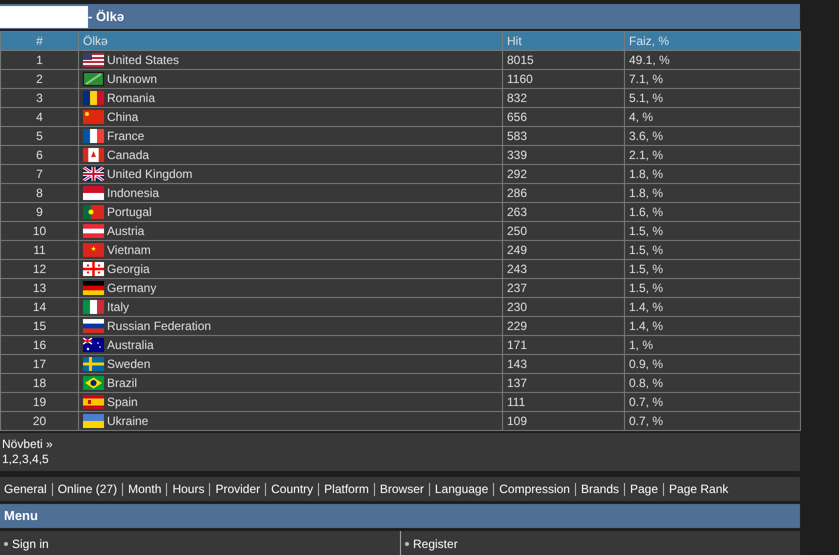 This screenshot has width=839, height=555. I want to click on menu-link: Register, so click(435, 543).